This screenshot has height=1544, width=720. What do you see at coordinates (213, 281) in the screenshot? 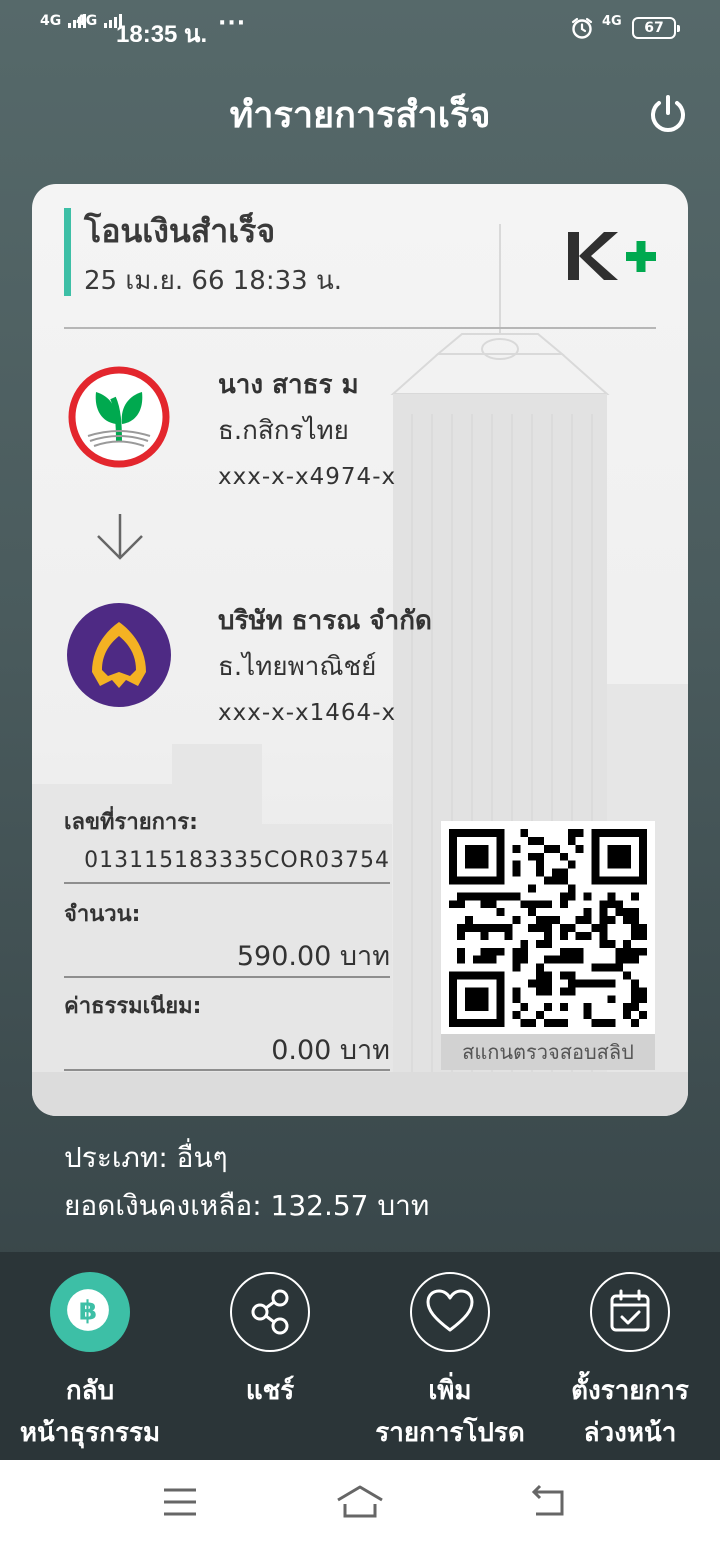
I see `slip-datetime: 25 เม.ย. 66 18:33 น.` at bounding box center [213, 281].